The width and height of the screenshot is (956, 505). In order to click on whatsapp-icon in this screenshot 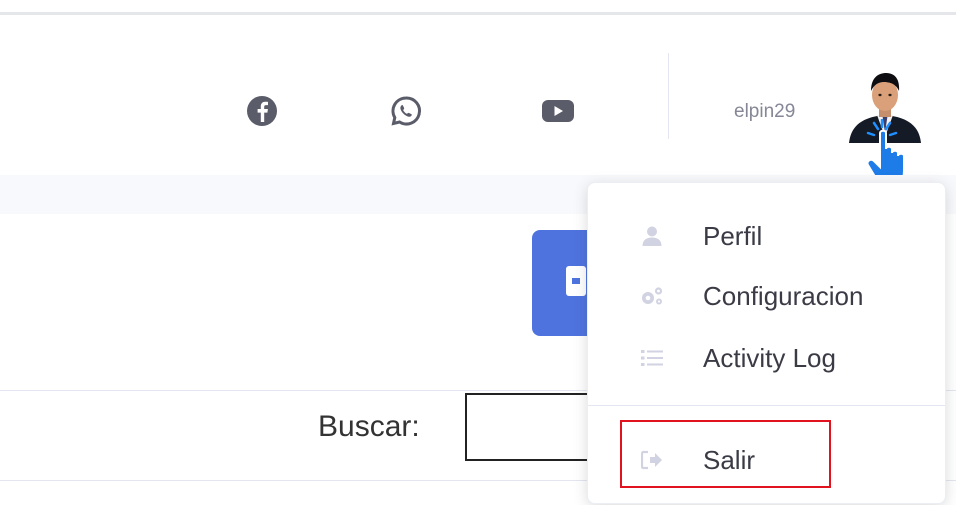, I will do `click(406, 111)`.